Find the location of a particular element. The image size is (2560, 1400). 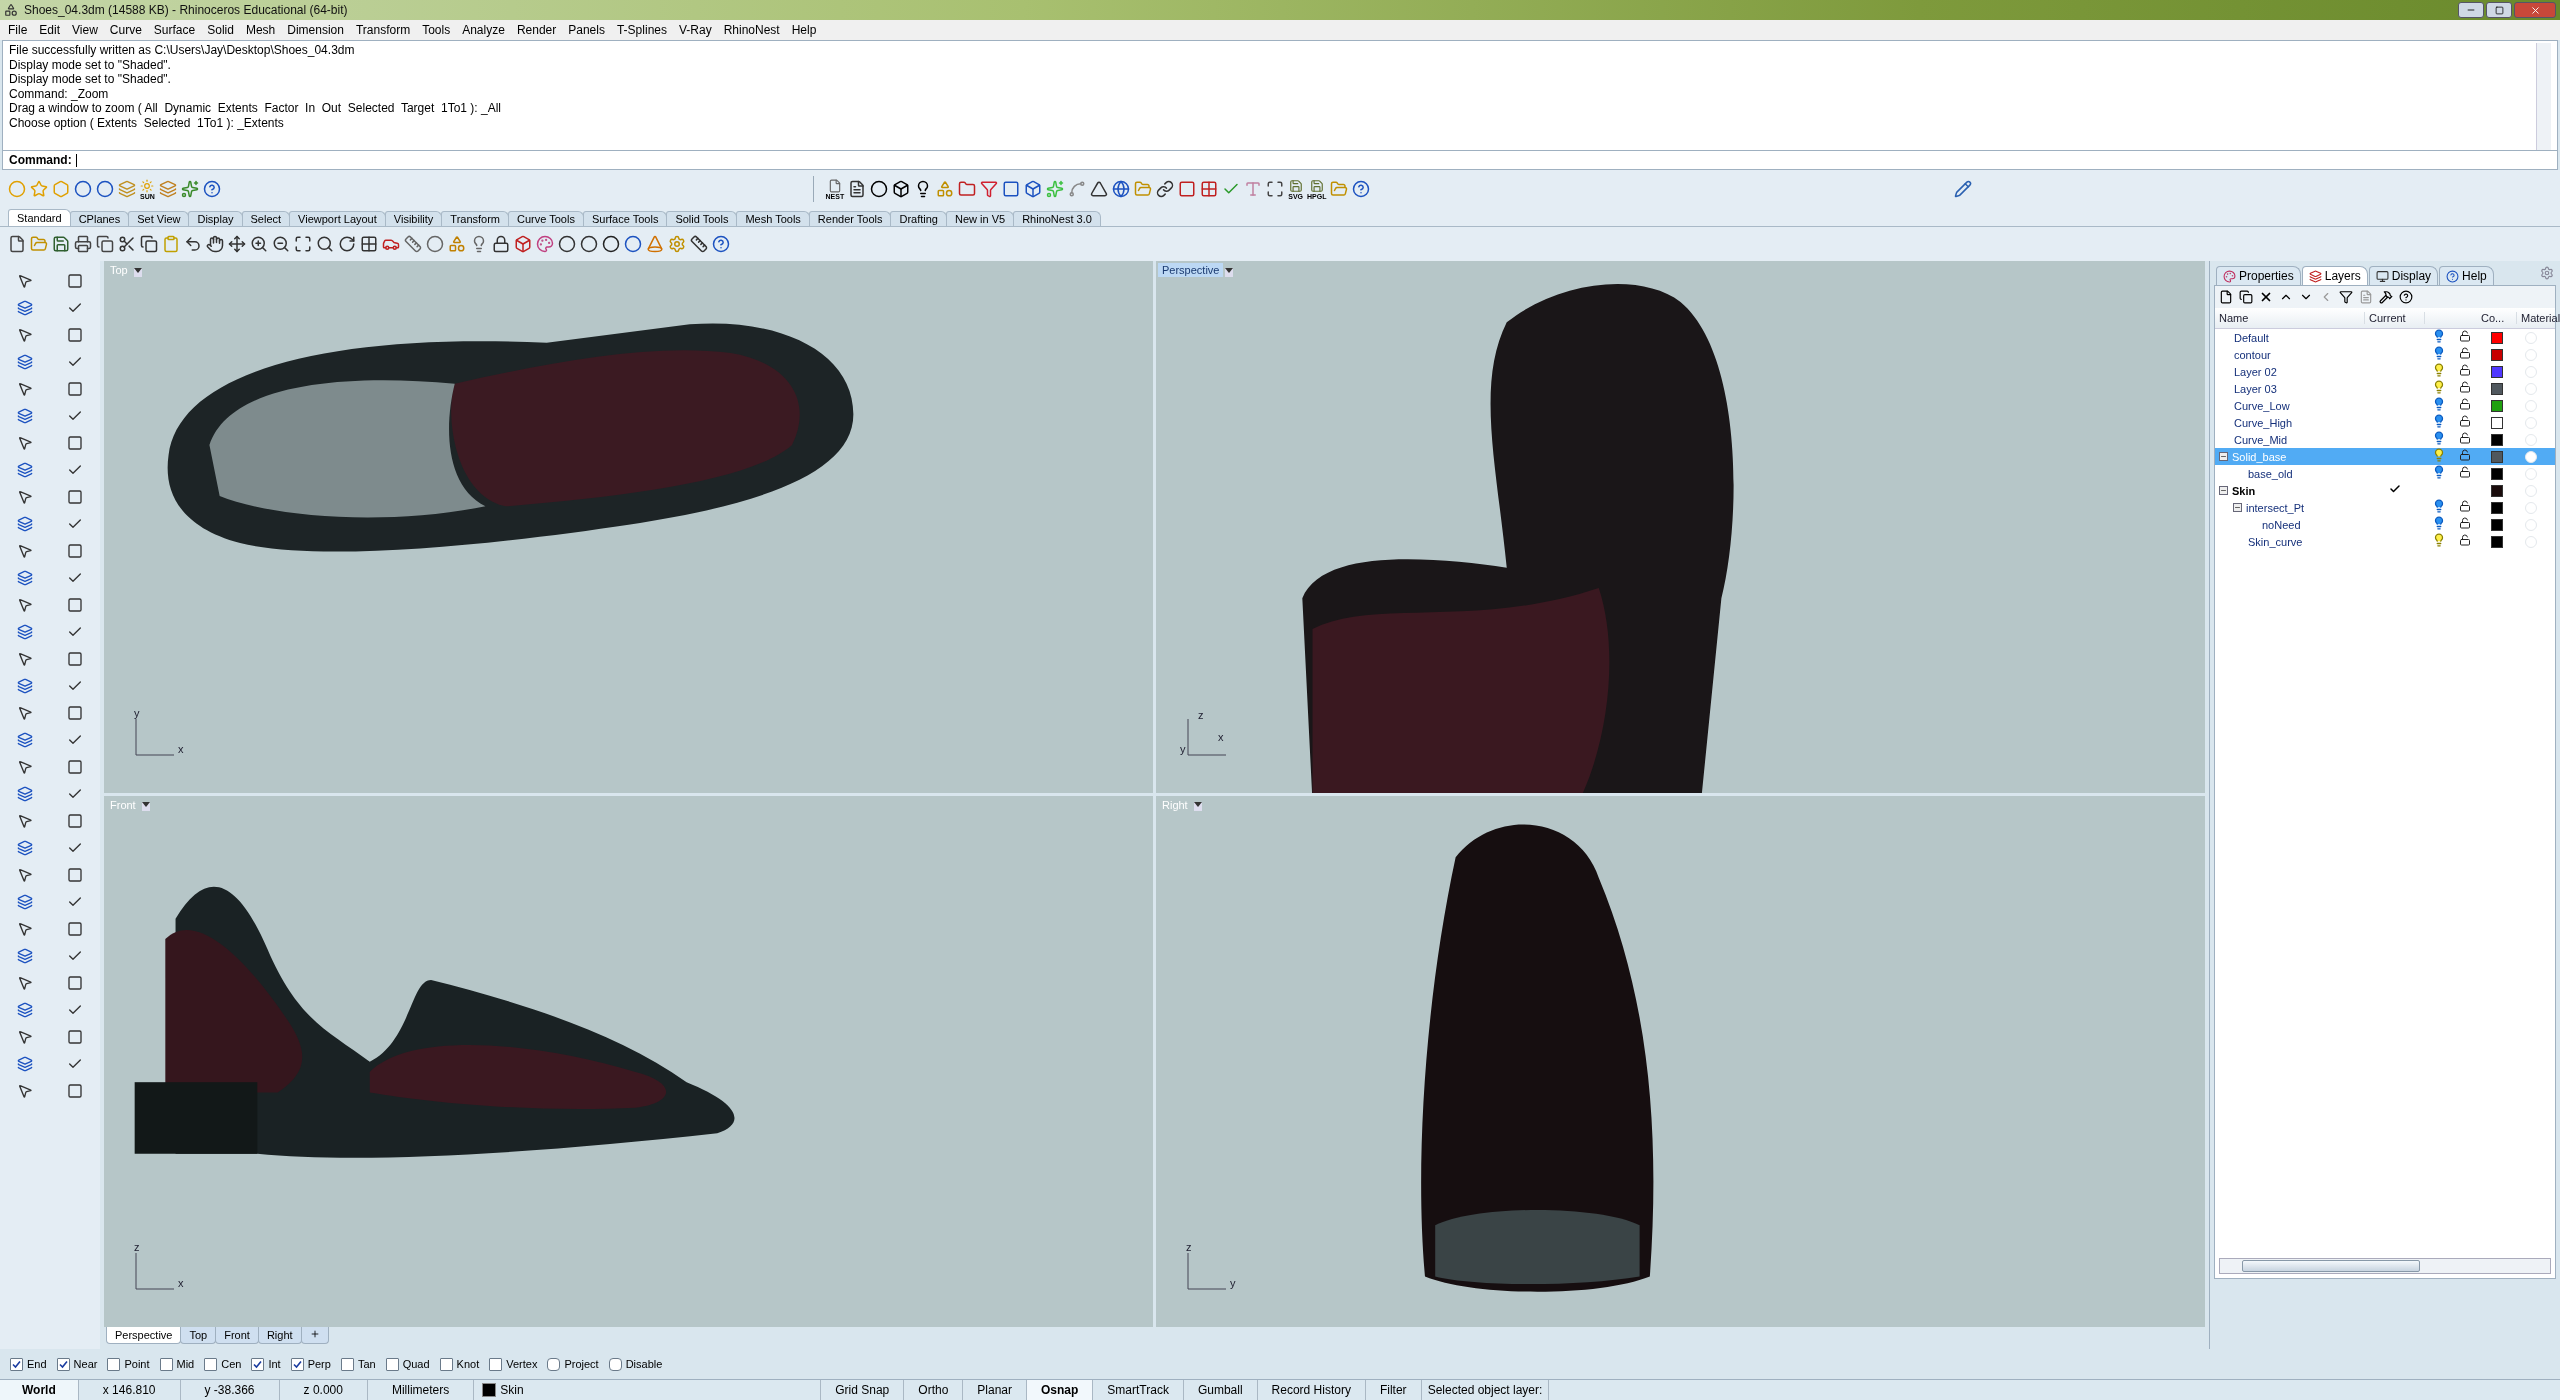

menu-item: Transform is located at coordinates (383, 30).